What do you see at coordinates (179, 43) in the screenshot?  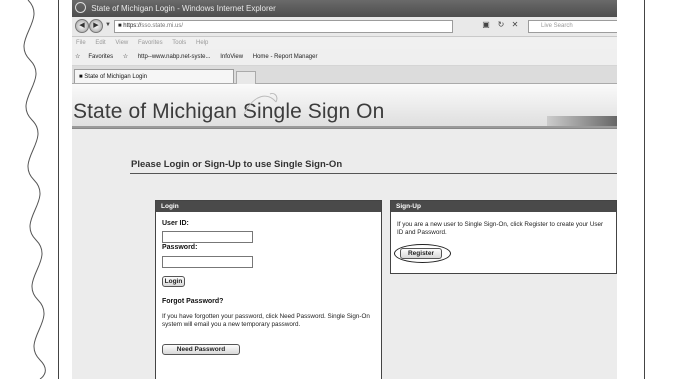 I see `menu-tools: Tools` at bounding box center [179, 43].